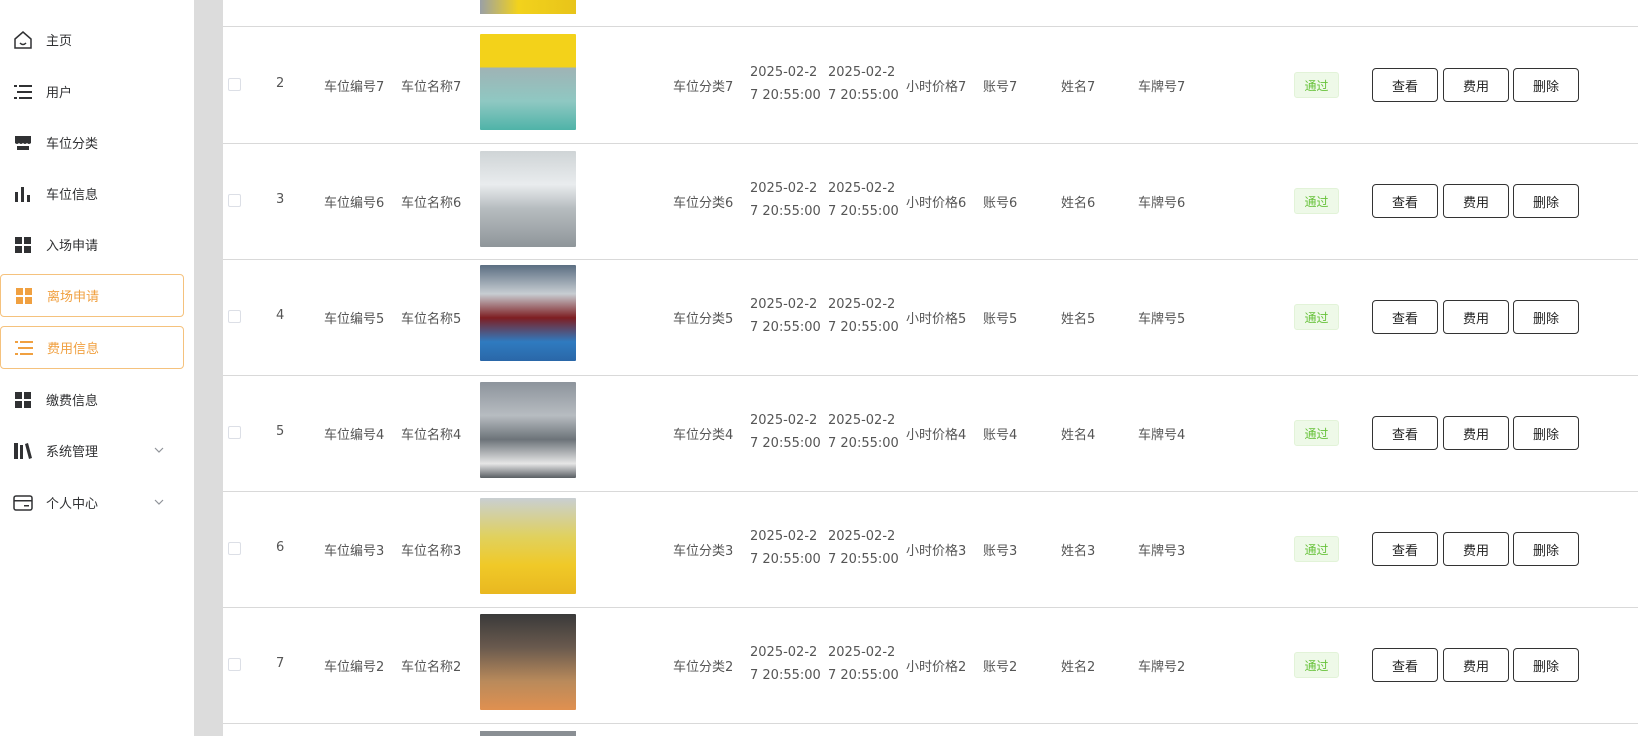 This screenshot has width=1638, height=736. I want to click on row-index: 3, so click(280, 199).